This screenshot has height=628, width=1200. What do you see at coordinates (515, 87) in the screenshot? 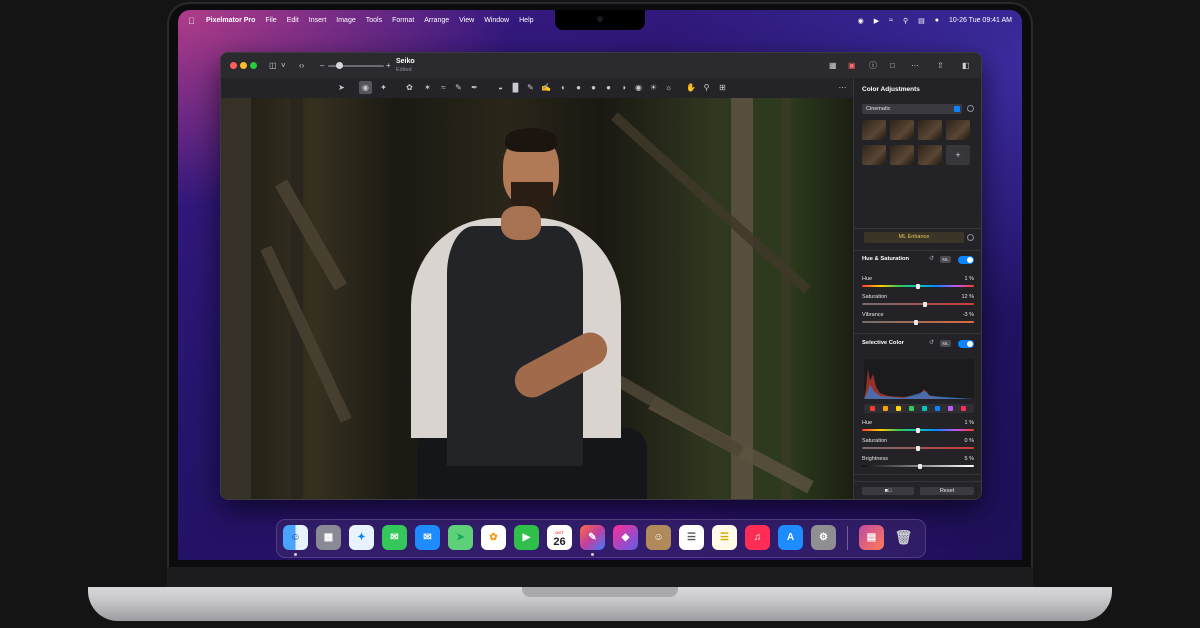
I see `fill-tool-icon: █` at bounding box center [515, 87].